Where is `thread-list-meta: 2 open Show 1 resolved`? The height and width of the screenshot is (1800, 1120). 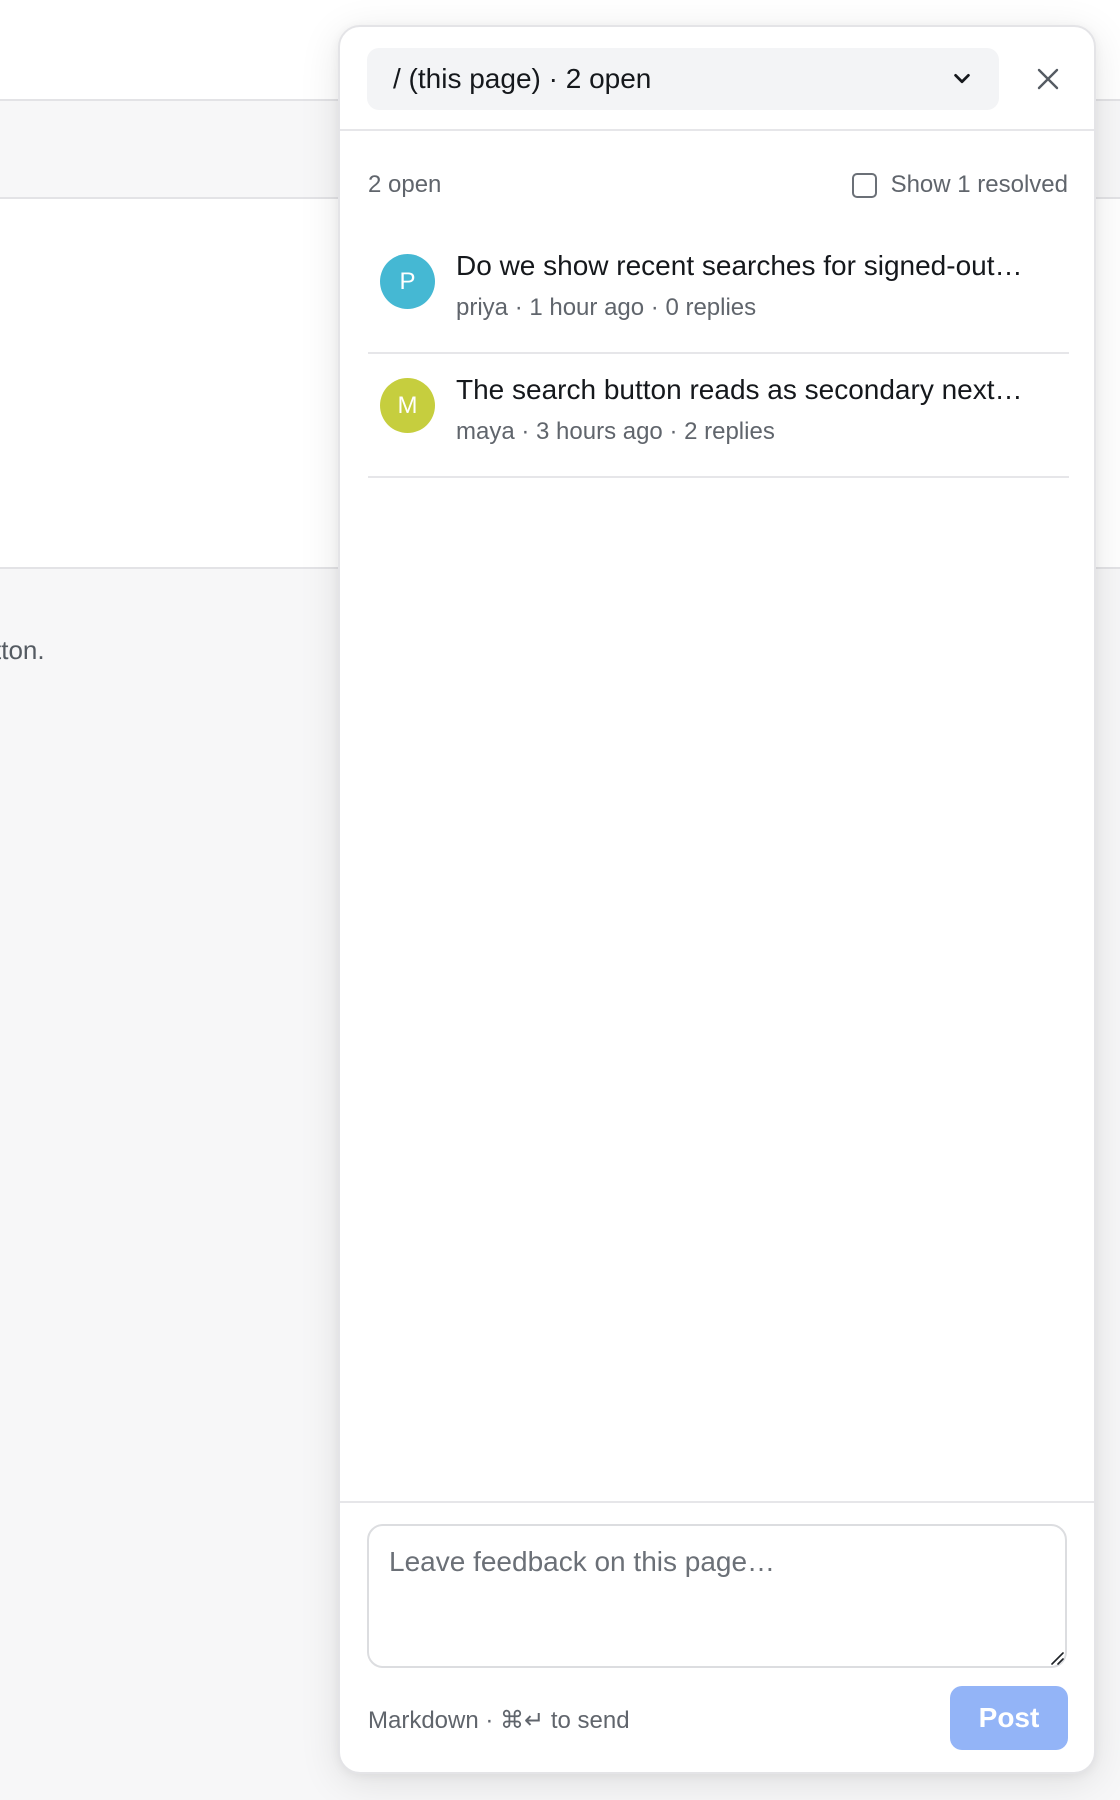
thread-list-meta: 2 open Show 1 resolved is located at coordinates (718, 185).